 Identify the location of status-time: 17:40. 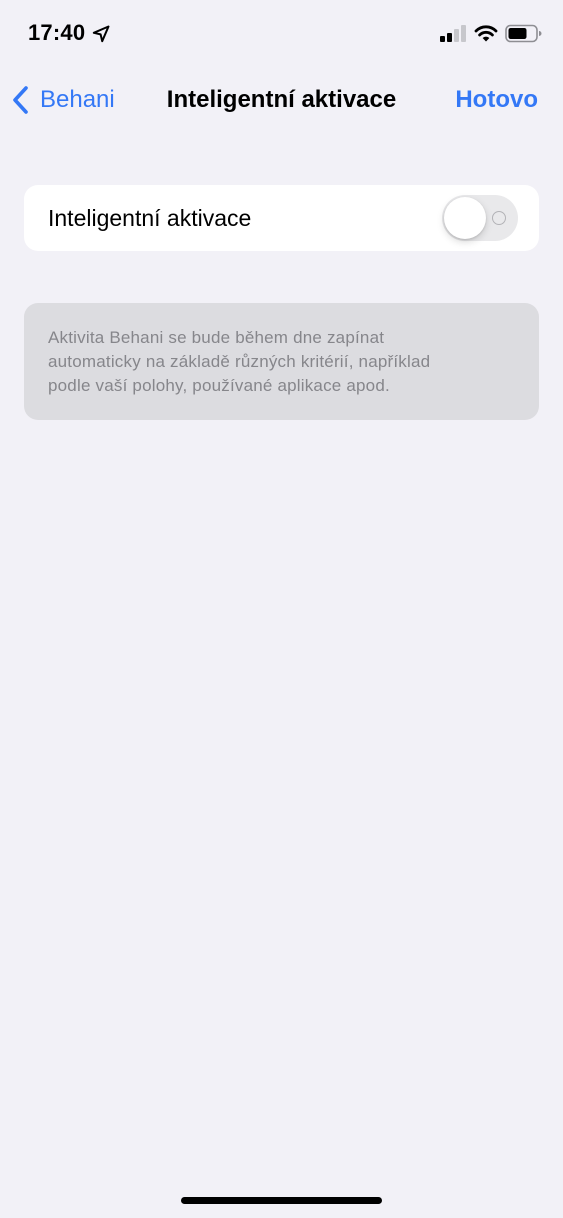
(57, 32).